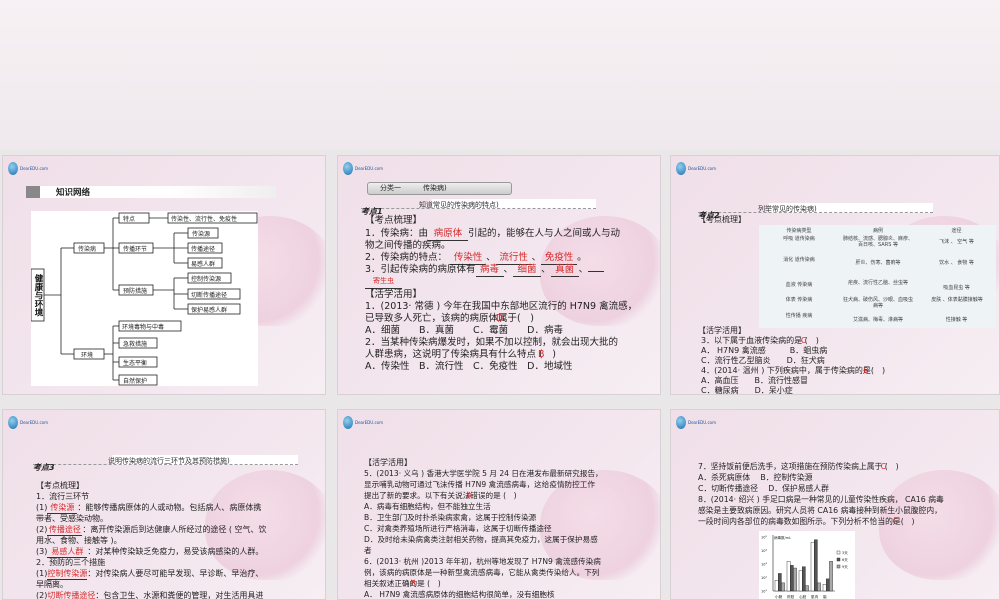  I want to click on table-cell: 皮肤 、体表黏膜接触等, so click(957, 300).